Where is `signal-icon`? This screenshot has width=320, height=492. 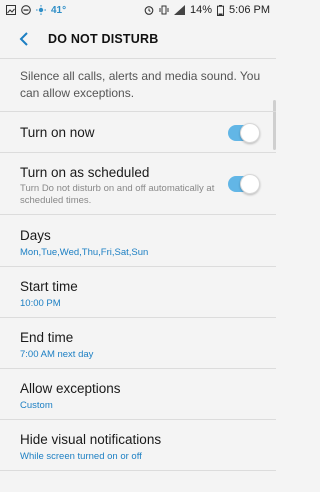
signal-icon is located at coordinates (179, 10).